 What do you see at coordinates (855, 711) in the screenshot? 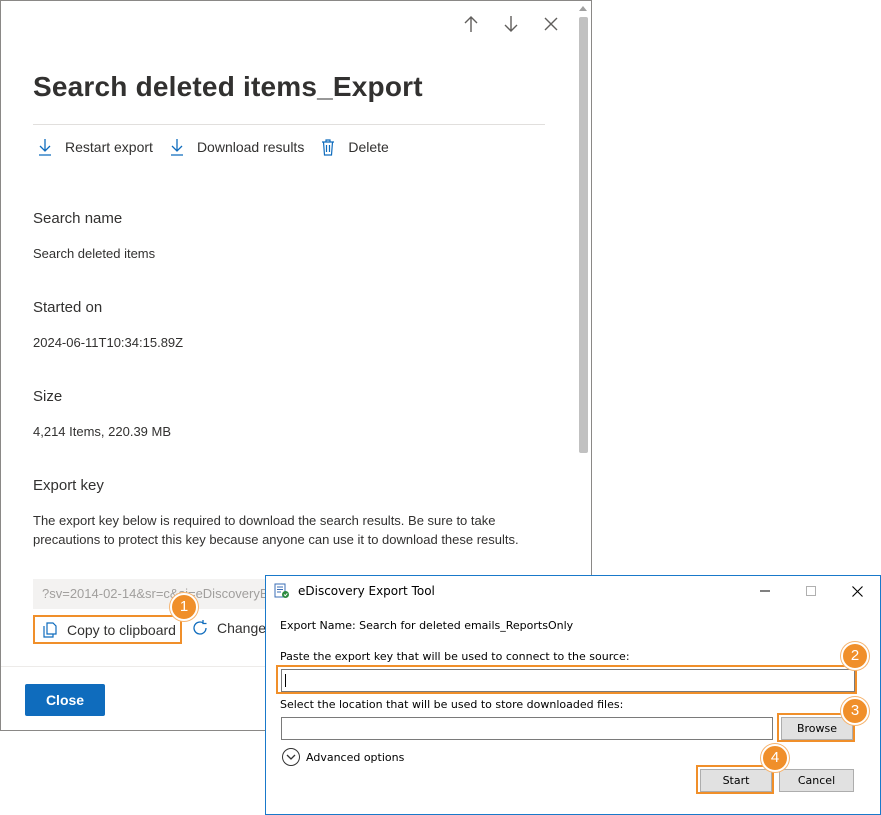
I see `step-marker-3: 3` at bounding box center [855, 711].